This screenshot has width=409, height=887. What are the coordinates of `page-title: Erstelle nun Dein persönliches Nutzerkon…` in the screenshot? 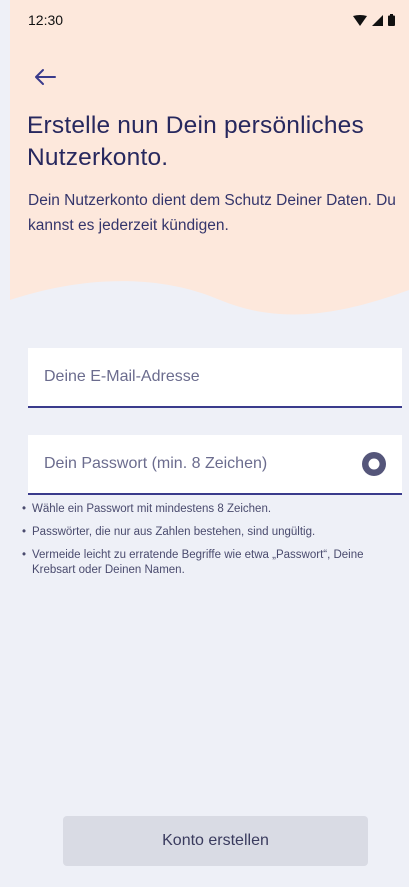 It's located at (195, 141).